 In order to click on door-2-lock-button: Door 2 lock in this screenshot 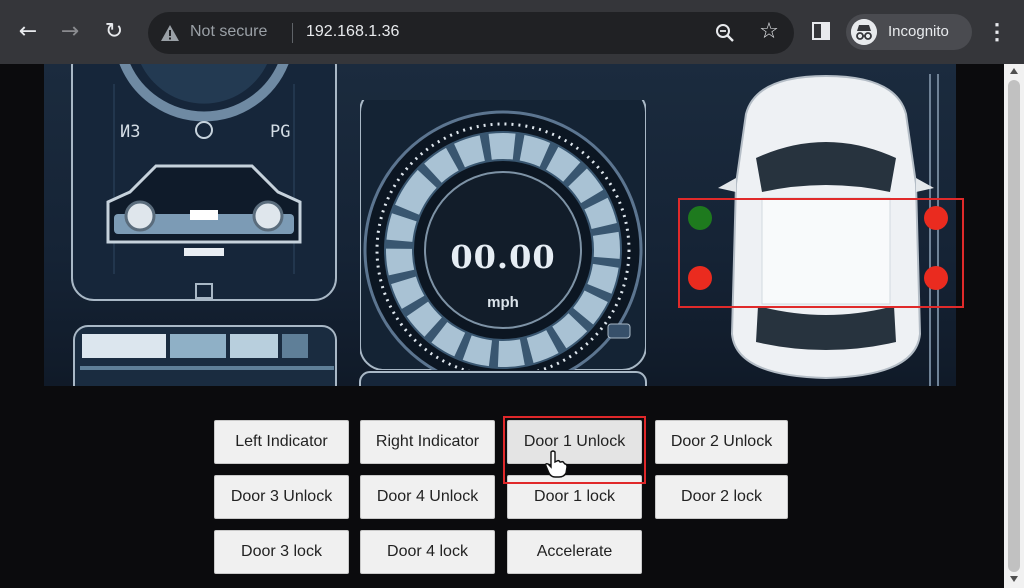, I will do `click(721, 497)`.